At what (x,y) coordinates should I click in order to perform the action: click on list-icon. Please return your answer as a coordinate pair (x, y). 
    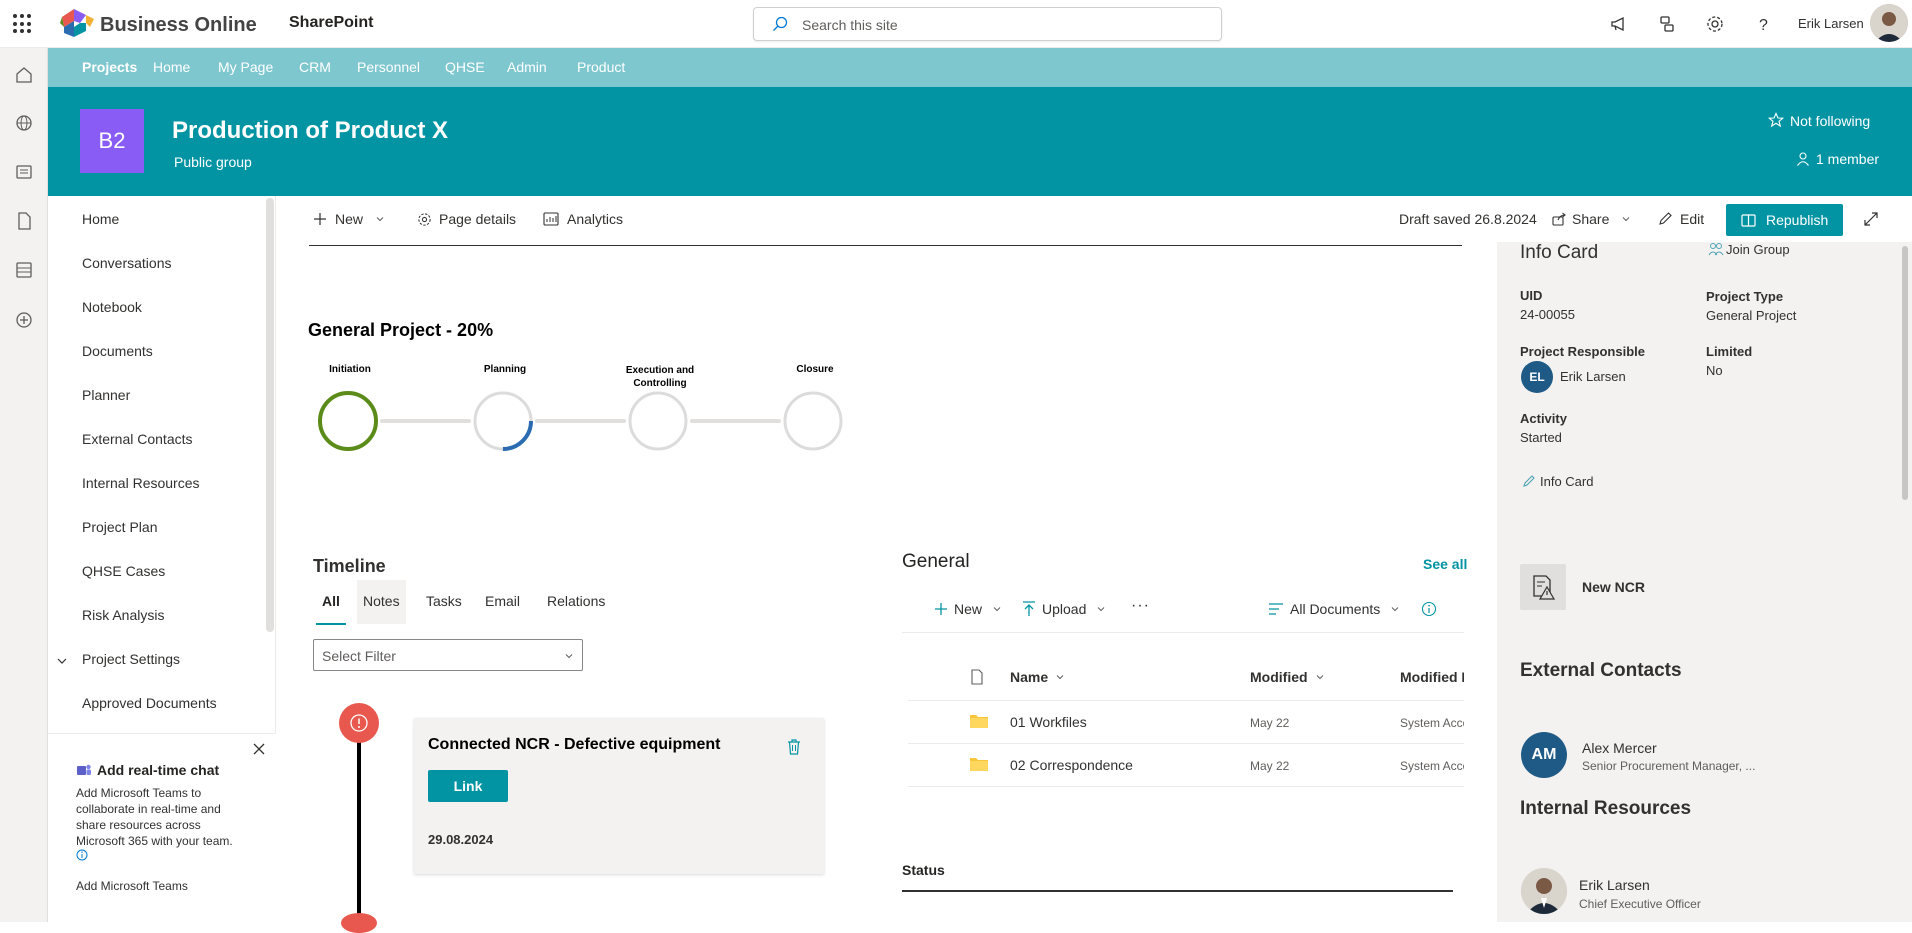
    Looking at the image, I should click on (24, 270).